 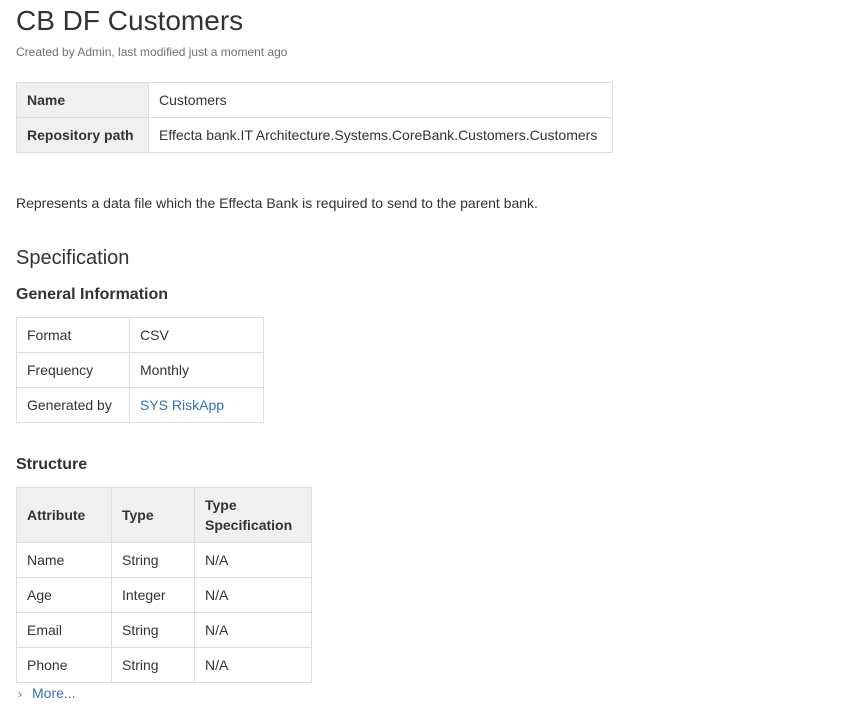 I want to click on page-title: CB DF Customers, so click(x=130, y=20).